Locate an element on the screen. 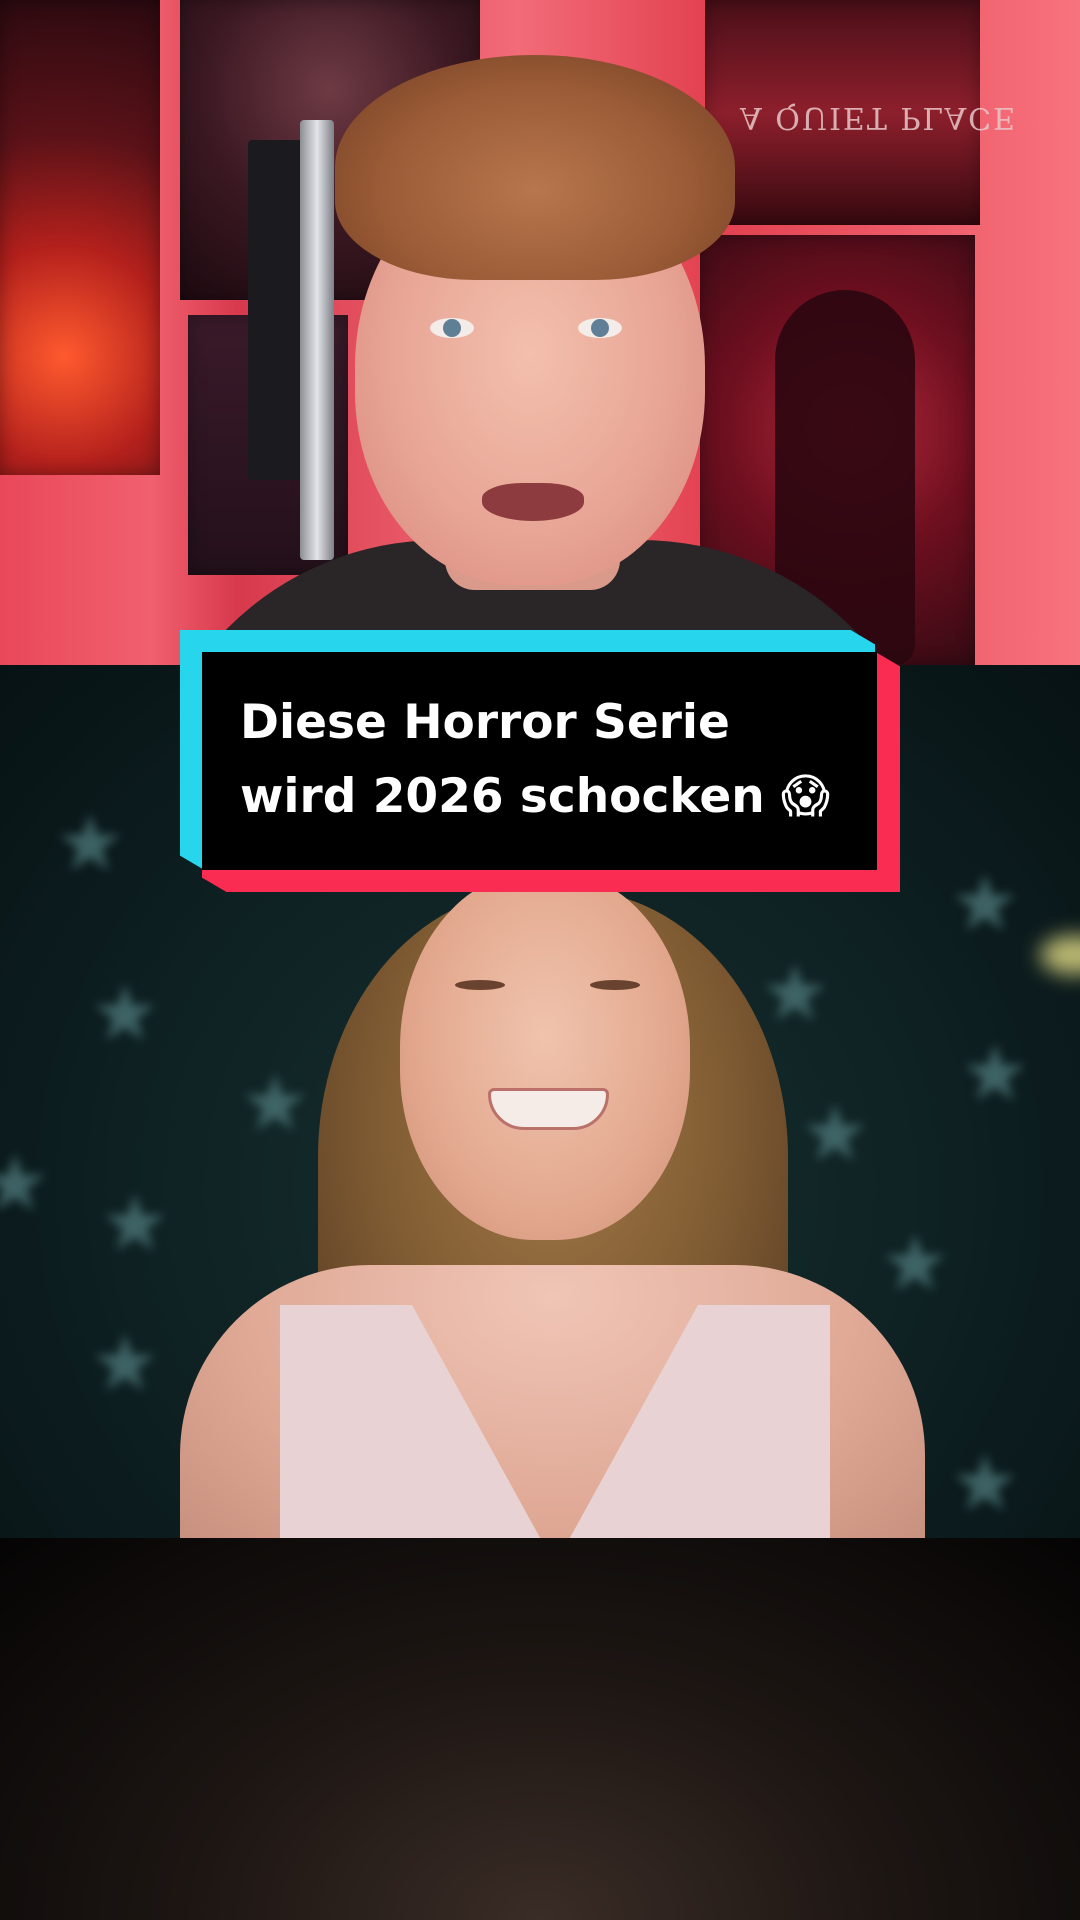 The width and height of the screenshot is (1080, 1920). wall-poster-left is located at coordinates (80, 237).